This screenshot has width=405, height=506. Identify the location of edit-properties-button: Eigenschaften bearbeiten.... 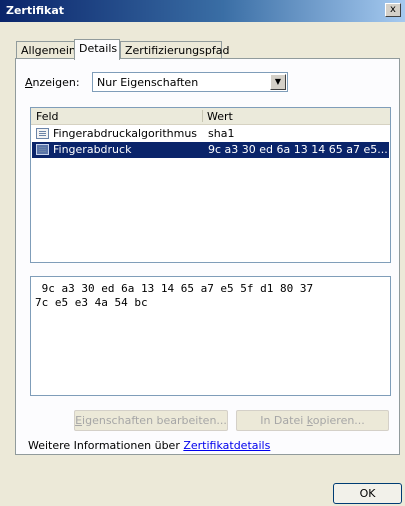
(151, 420).